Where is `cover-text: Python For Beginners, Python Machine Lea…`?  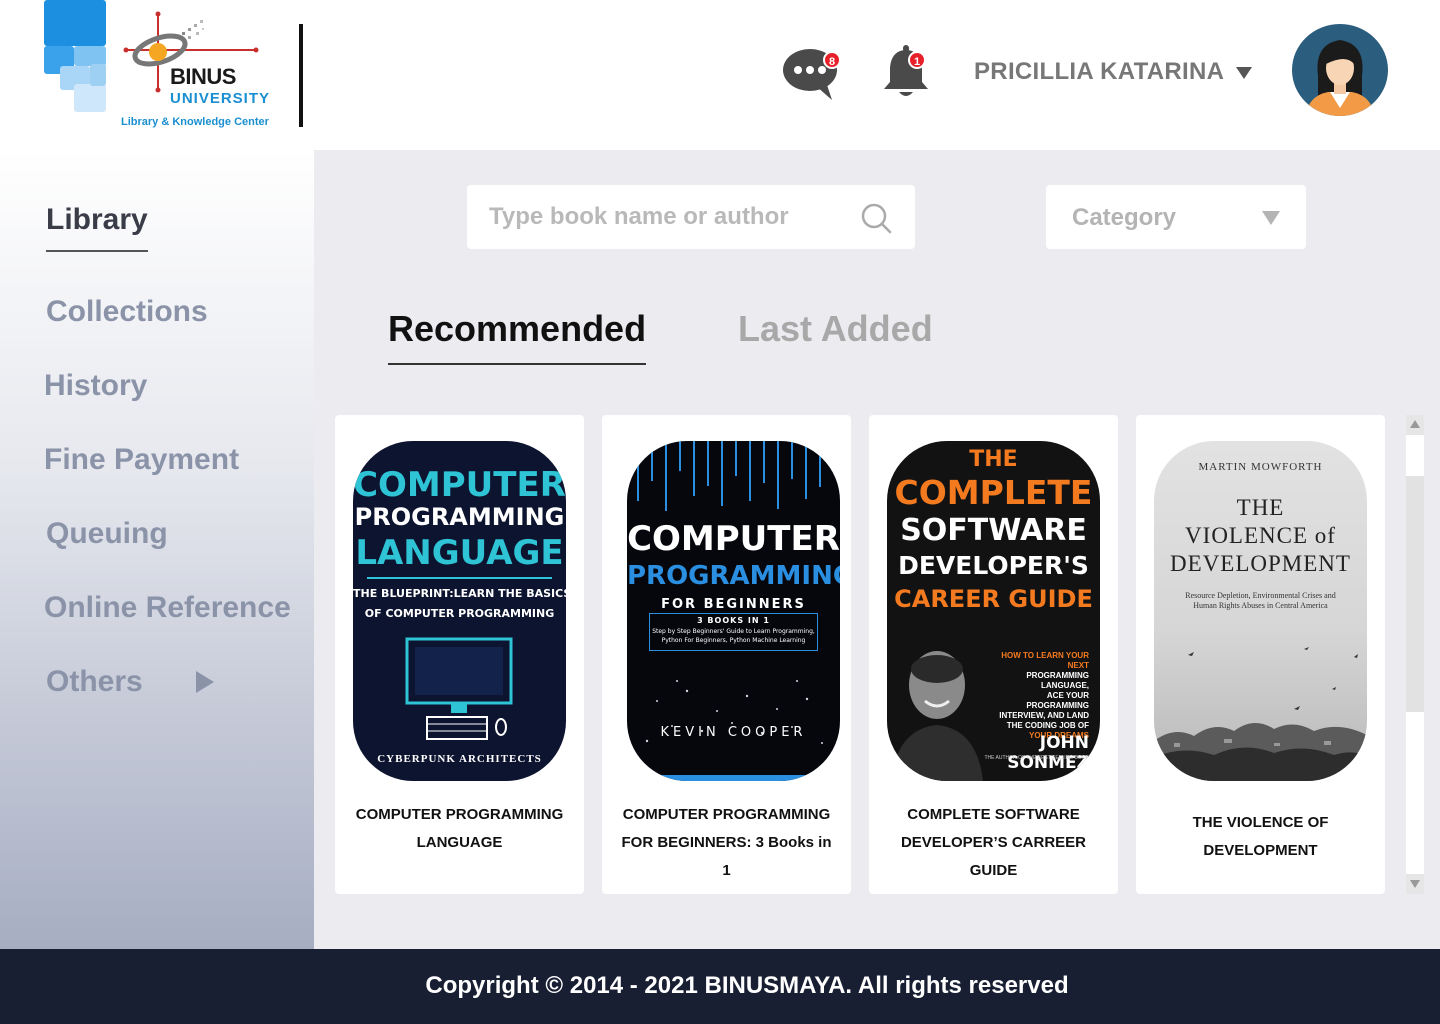 cover-text: Python For Beginners, Python Machine Lea… is located at coordinates (733, 640).